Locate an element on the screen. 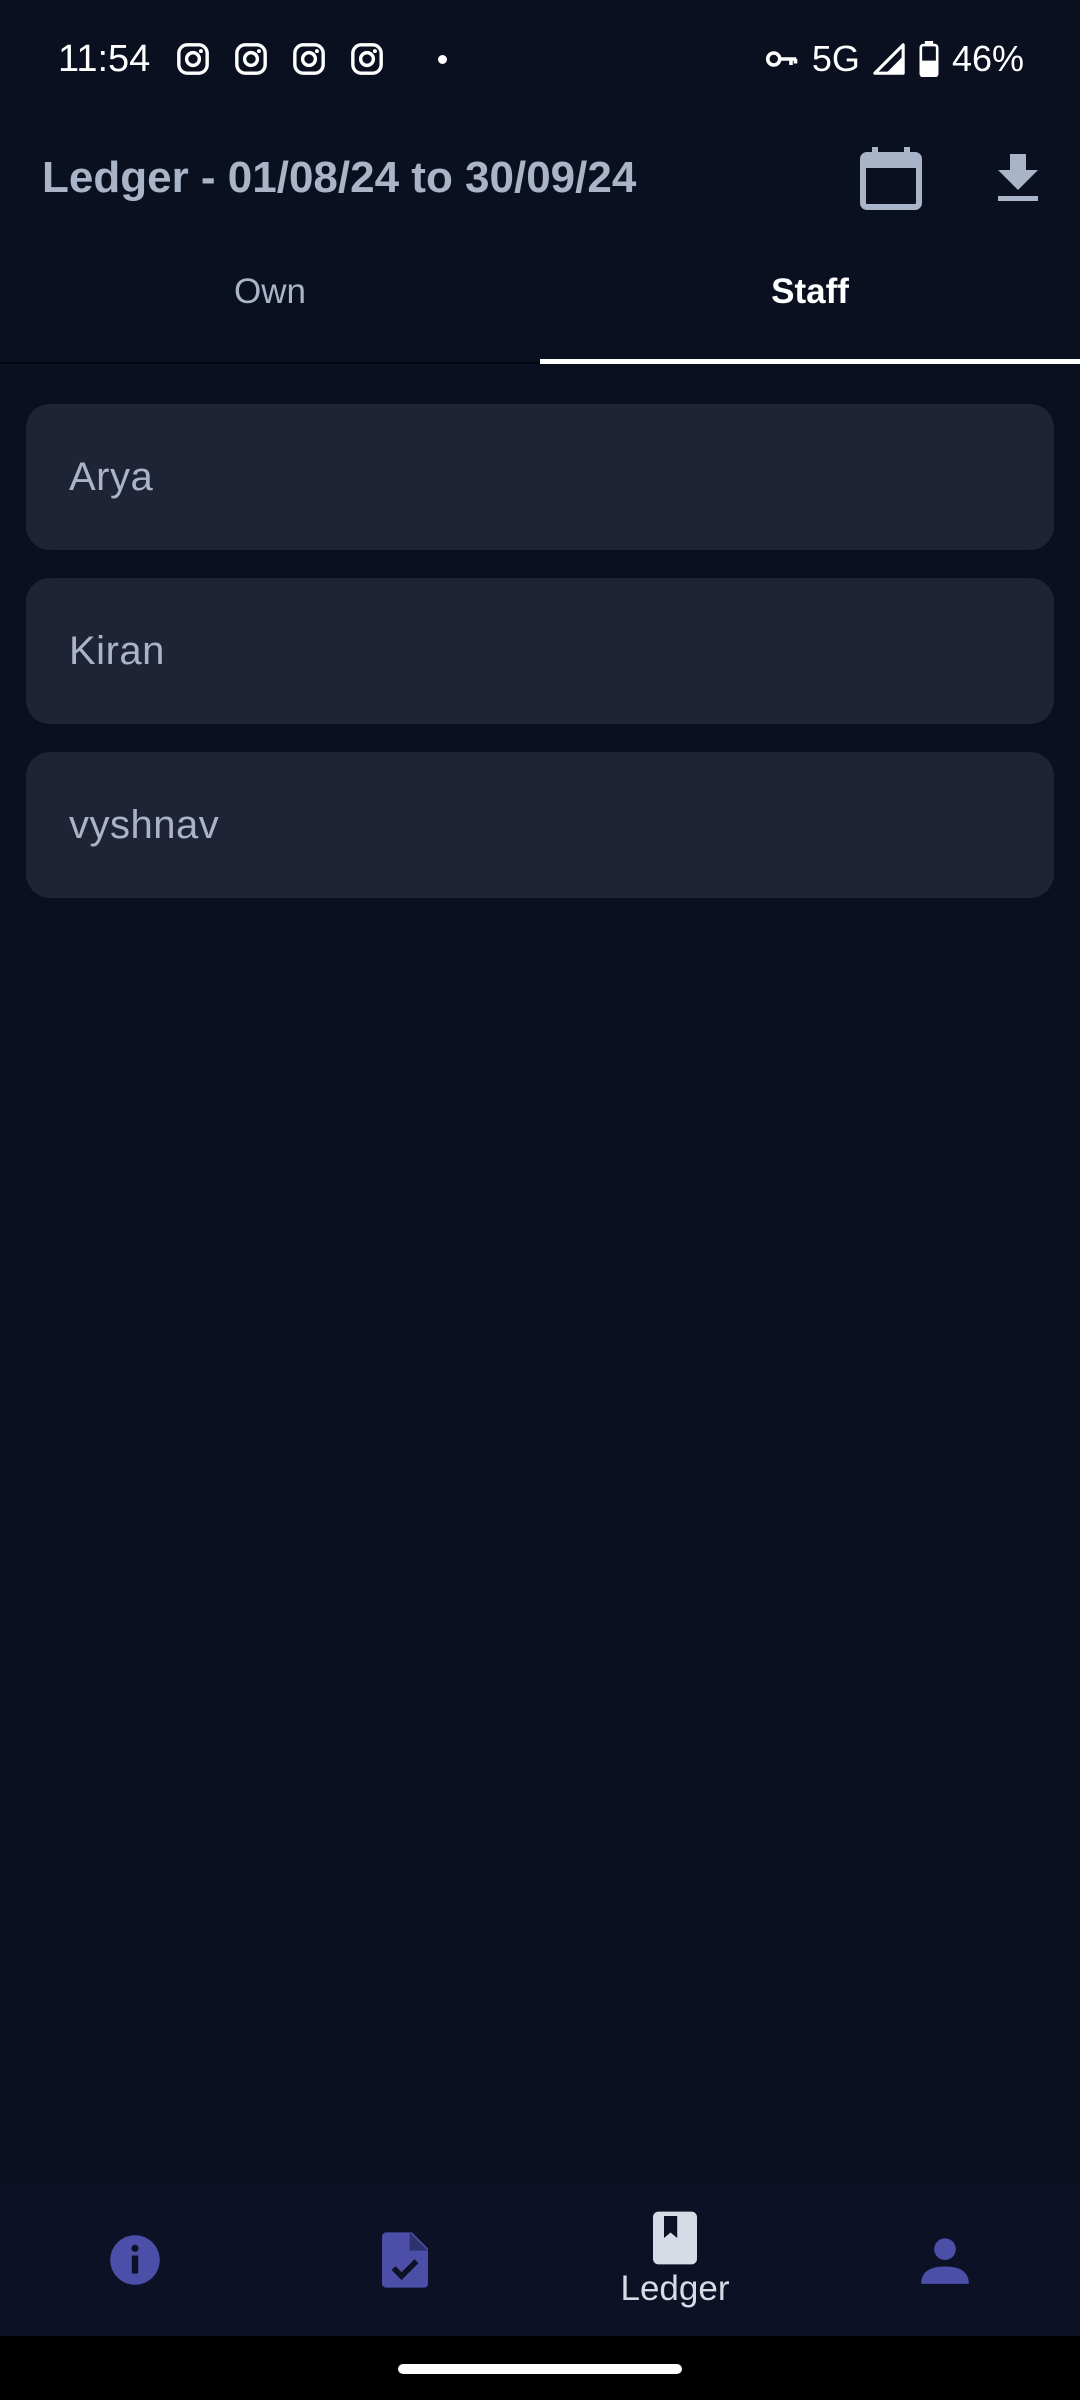 The width and height of the screenshot is (1080, 2400). calendar-button is located at coordinates (891, 178).